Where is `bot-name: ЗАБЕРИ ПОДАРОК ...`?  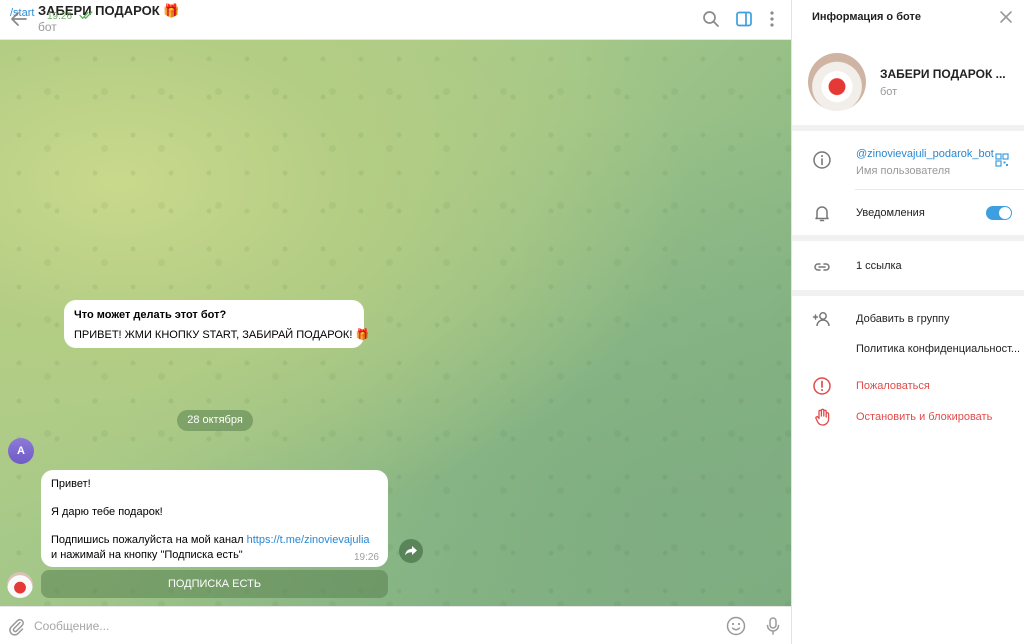
bot-name: ЗАБЕРИ ПОДАРОК ... is located at coordinates (943, 74).